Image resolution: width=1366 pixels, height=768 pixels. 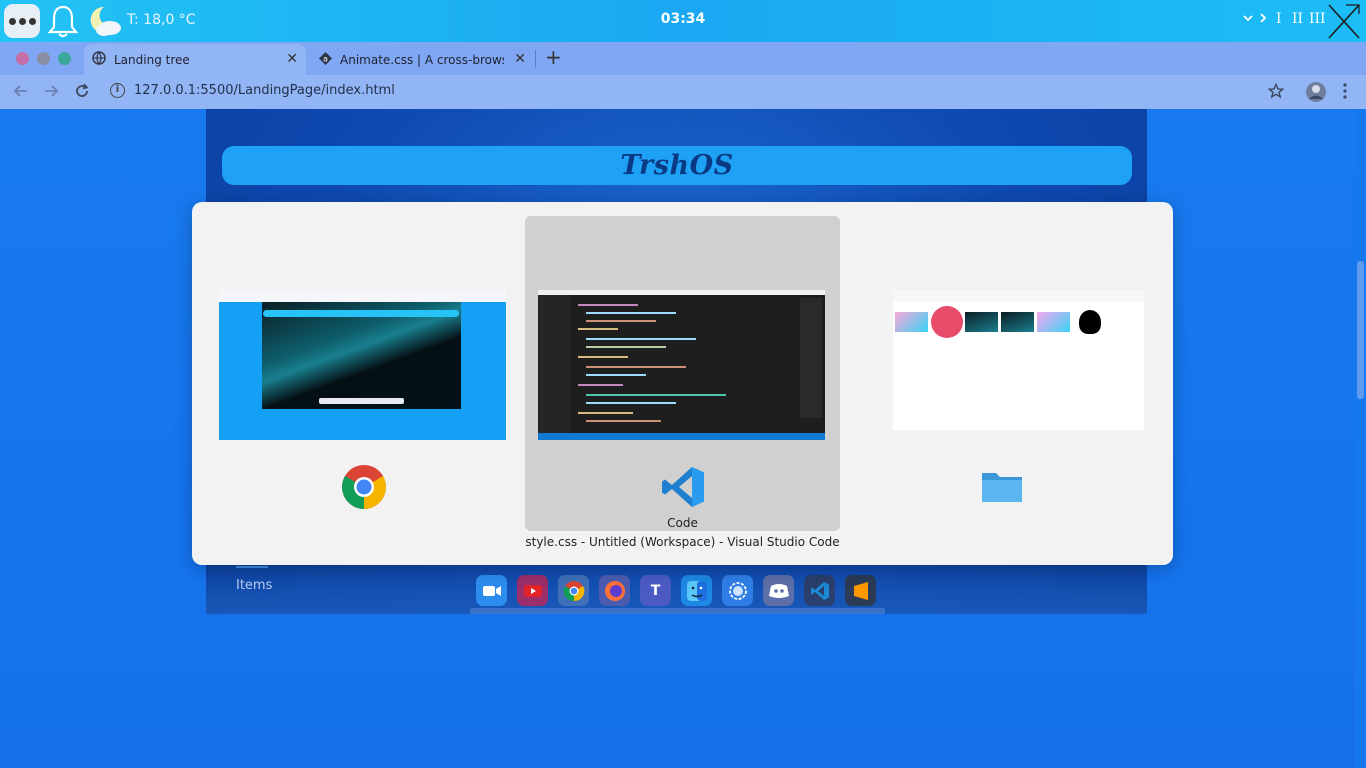 I want to click on teams-icon: T, so click(x=655, y=590).